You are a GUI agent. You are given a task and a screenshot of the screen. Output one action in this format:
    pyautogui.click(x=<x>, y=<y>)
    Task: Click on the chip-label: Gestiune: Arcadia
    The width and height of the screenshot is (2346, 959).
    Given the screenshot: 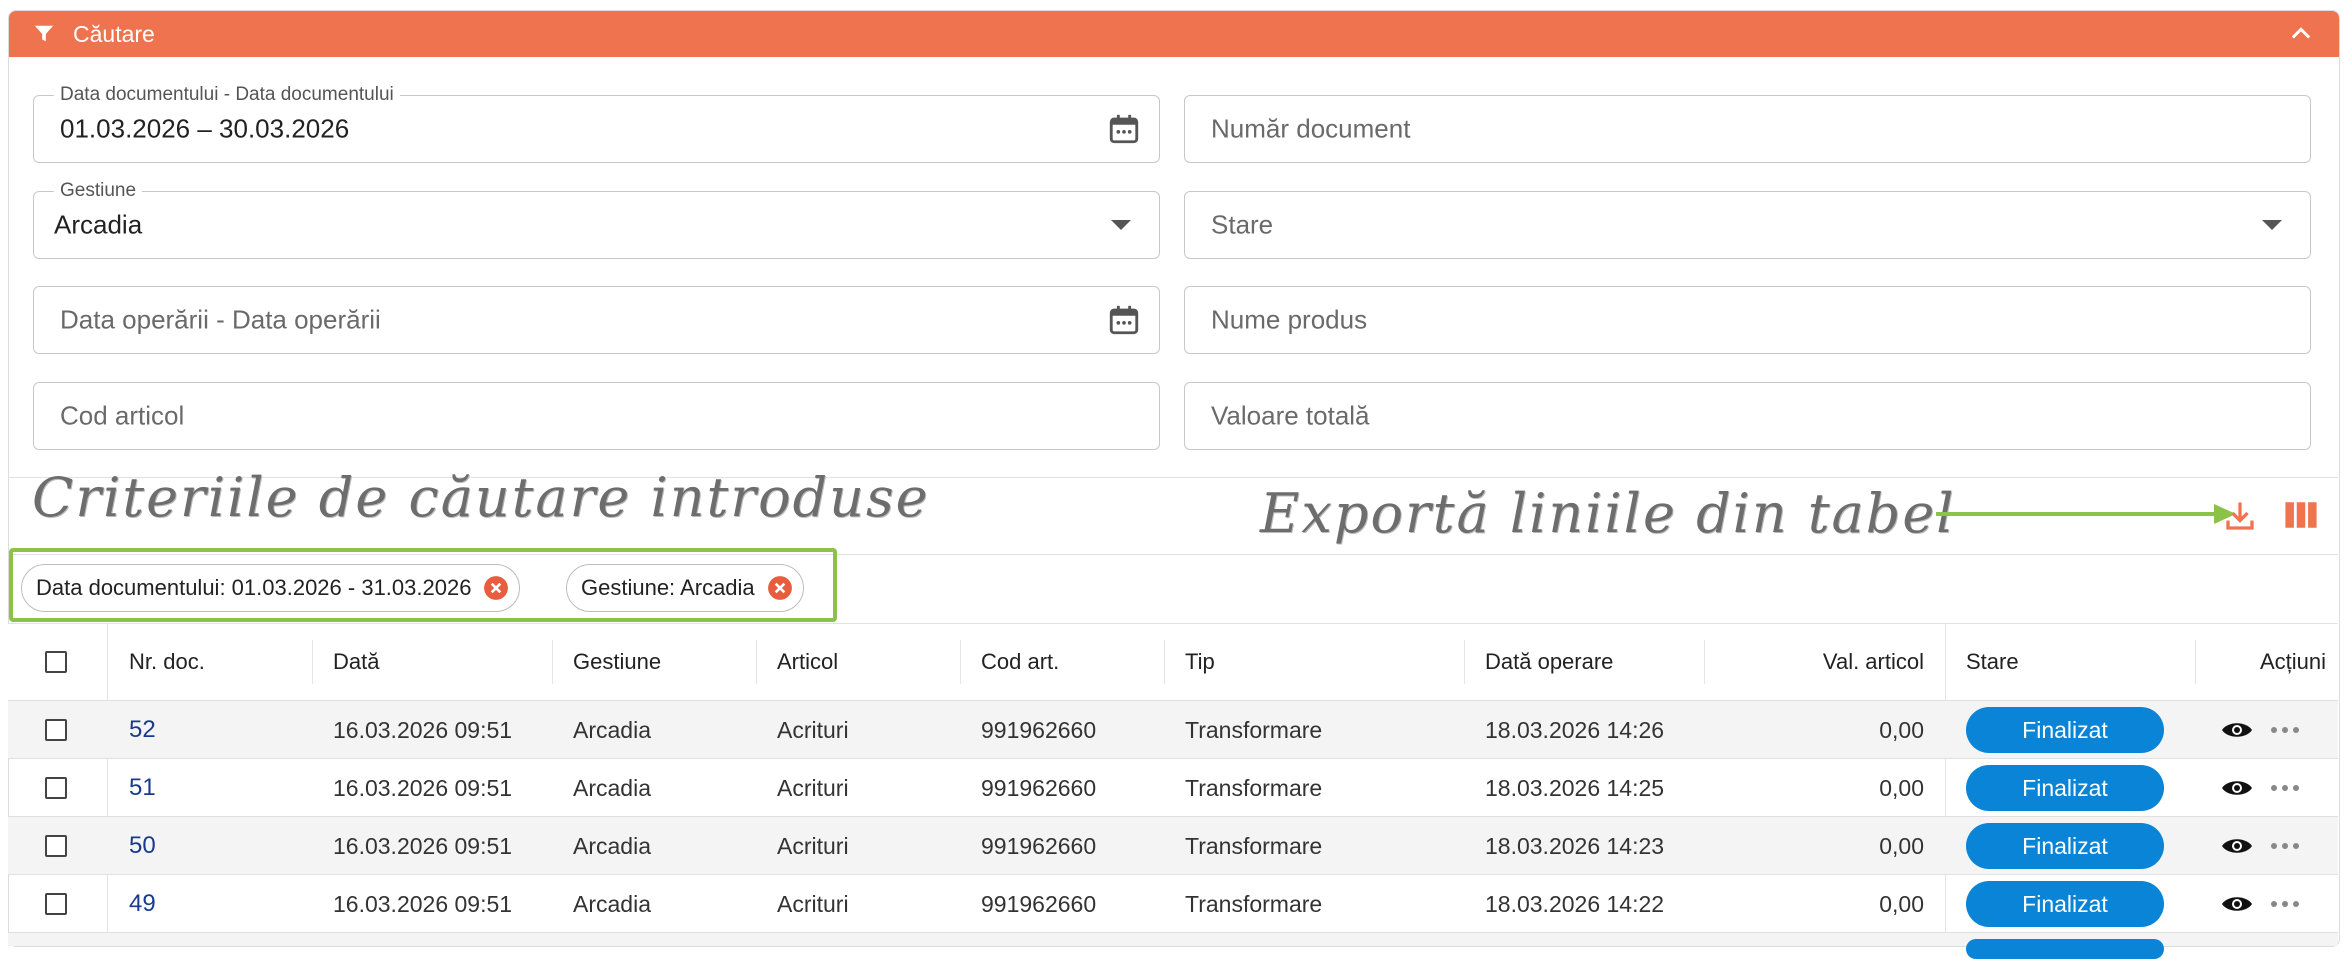 What is the action you would take?
    pyautogui.click(x=668, y=587)
    